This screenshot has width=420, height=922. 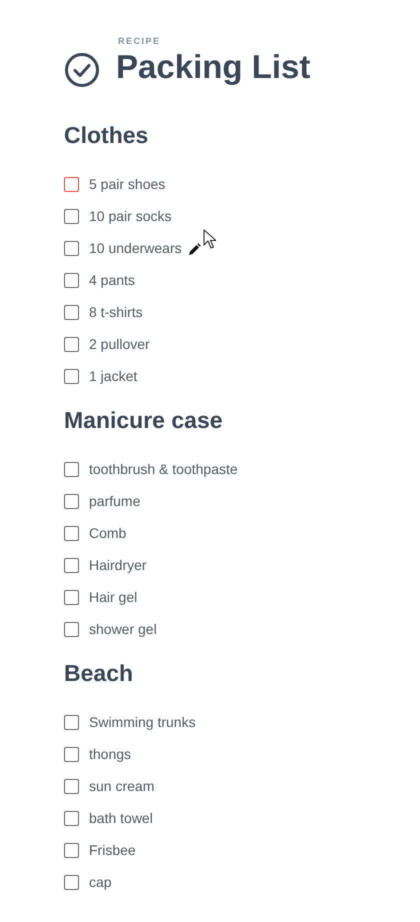 I want to click on section-heading: Clothes, so click(x=107, y=135).